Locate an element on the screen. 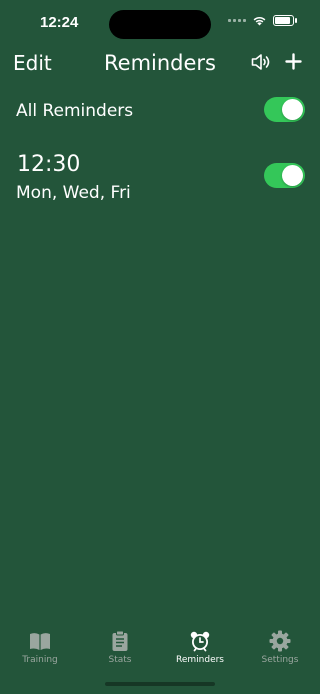  battery-icon is located at coordinates (285, 20).